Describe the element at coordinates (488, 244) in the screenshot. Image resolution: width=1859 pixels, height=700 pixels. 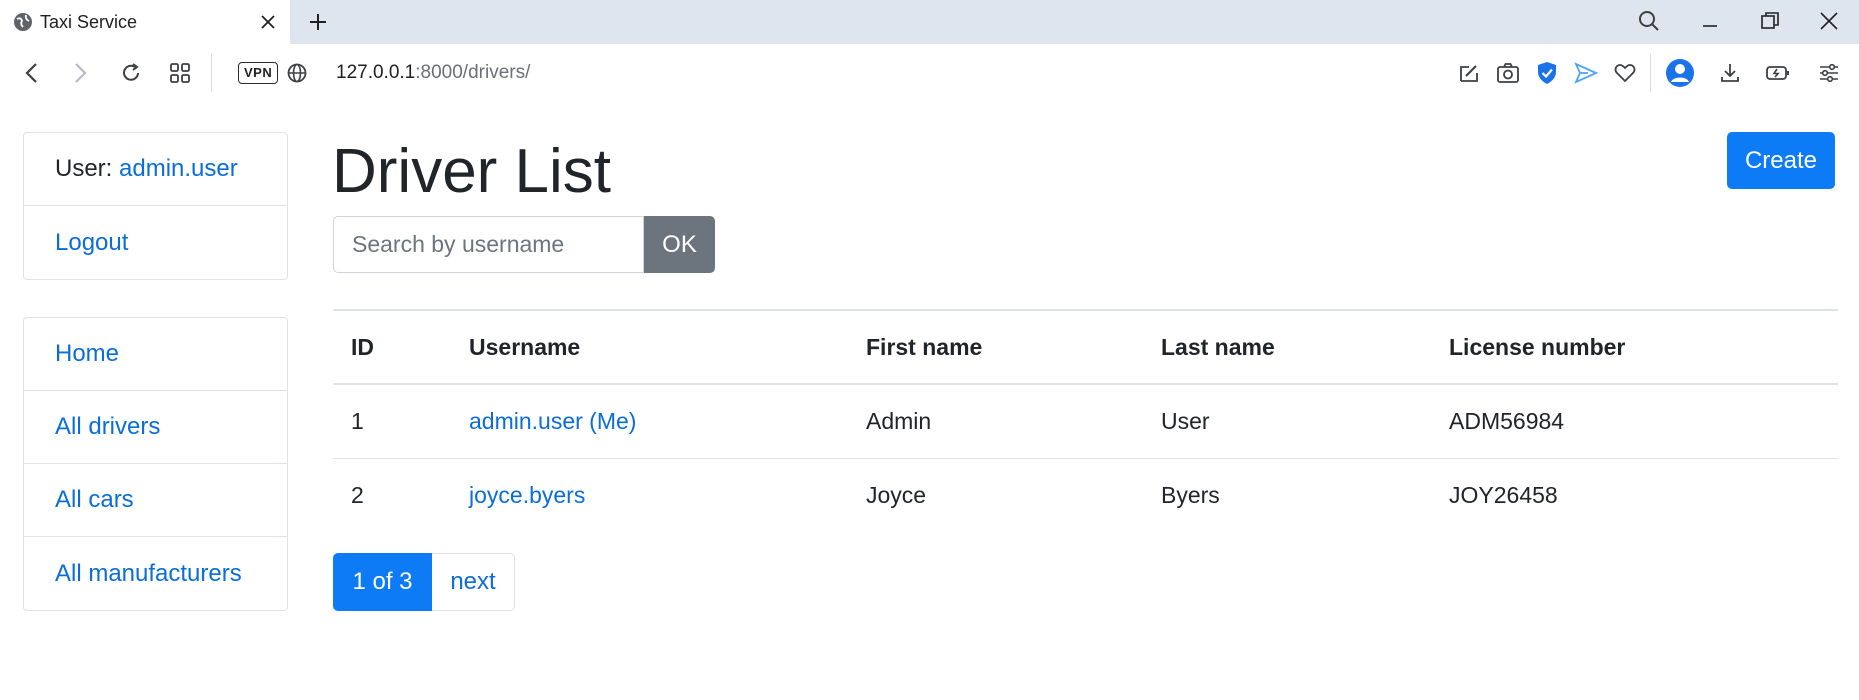
I see `search-input` at that location.